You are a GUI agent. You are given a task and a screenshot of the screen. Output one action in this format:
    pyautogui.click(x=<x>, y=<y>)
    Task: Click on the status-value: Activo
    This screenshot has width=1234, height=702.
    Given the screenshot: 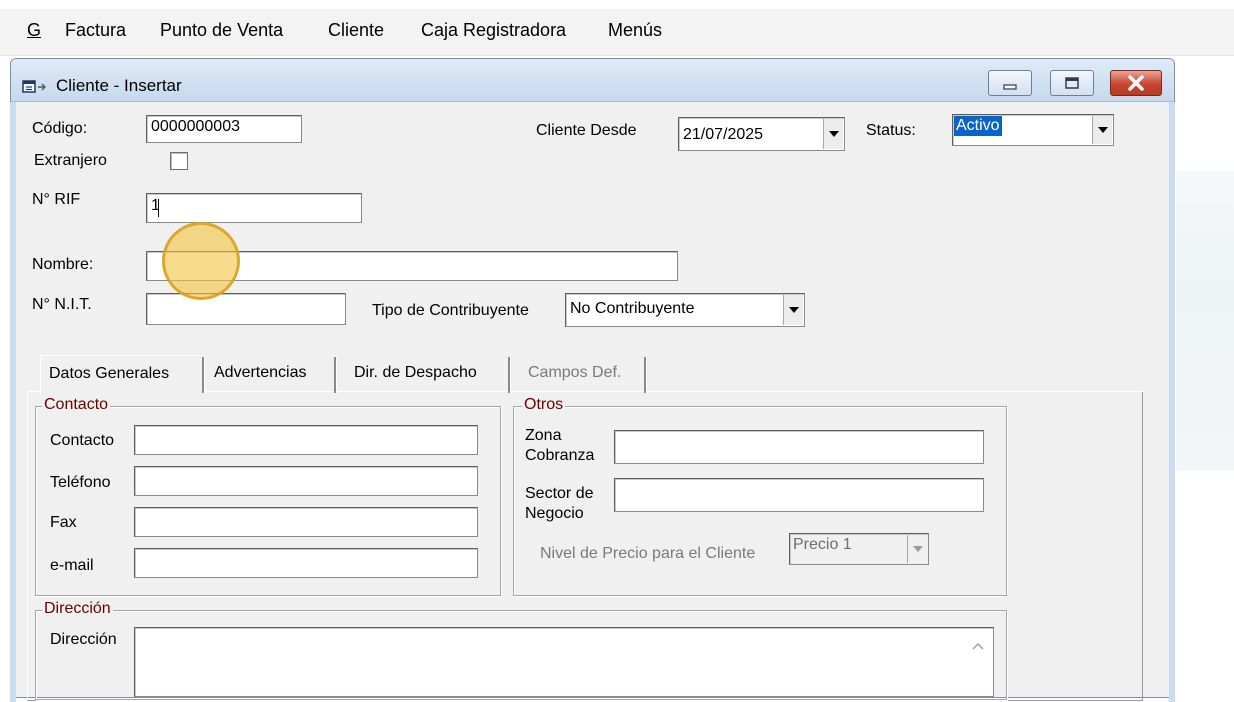 What is the action you would take?
    pyautogui.click(x=978, y=126)
    